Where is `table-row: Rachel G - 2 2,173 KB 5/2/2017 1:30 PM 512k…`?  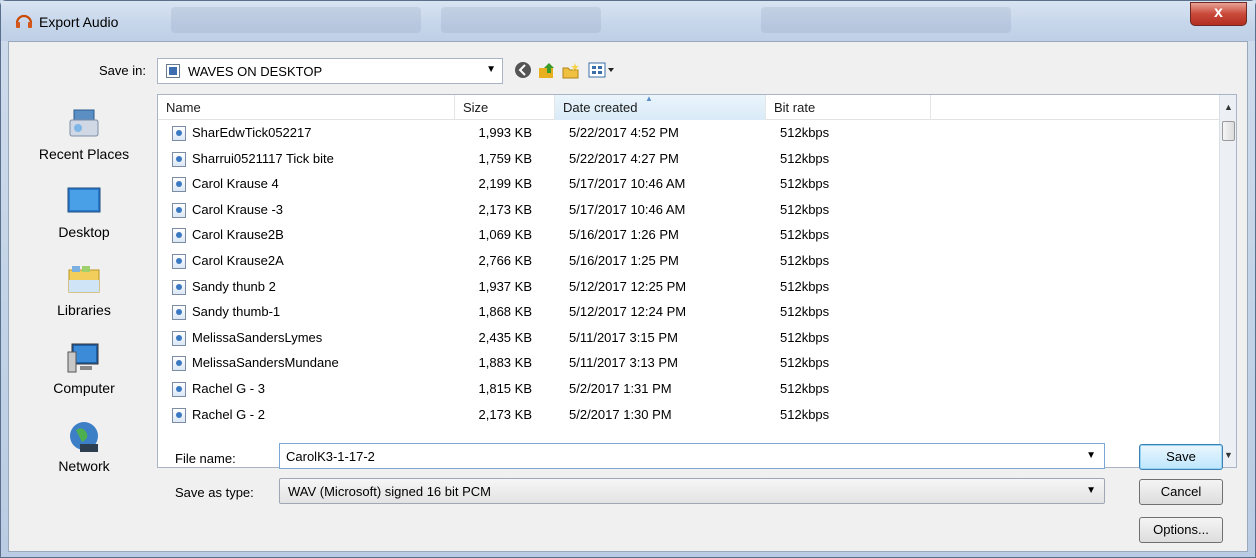 table-row: Rachel G - 2 2,173 KB 5/2/2017 1:30 PM 512k… is located at coordinates (689, 415).